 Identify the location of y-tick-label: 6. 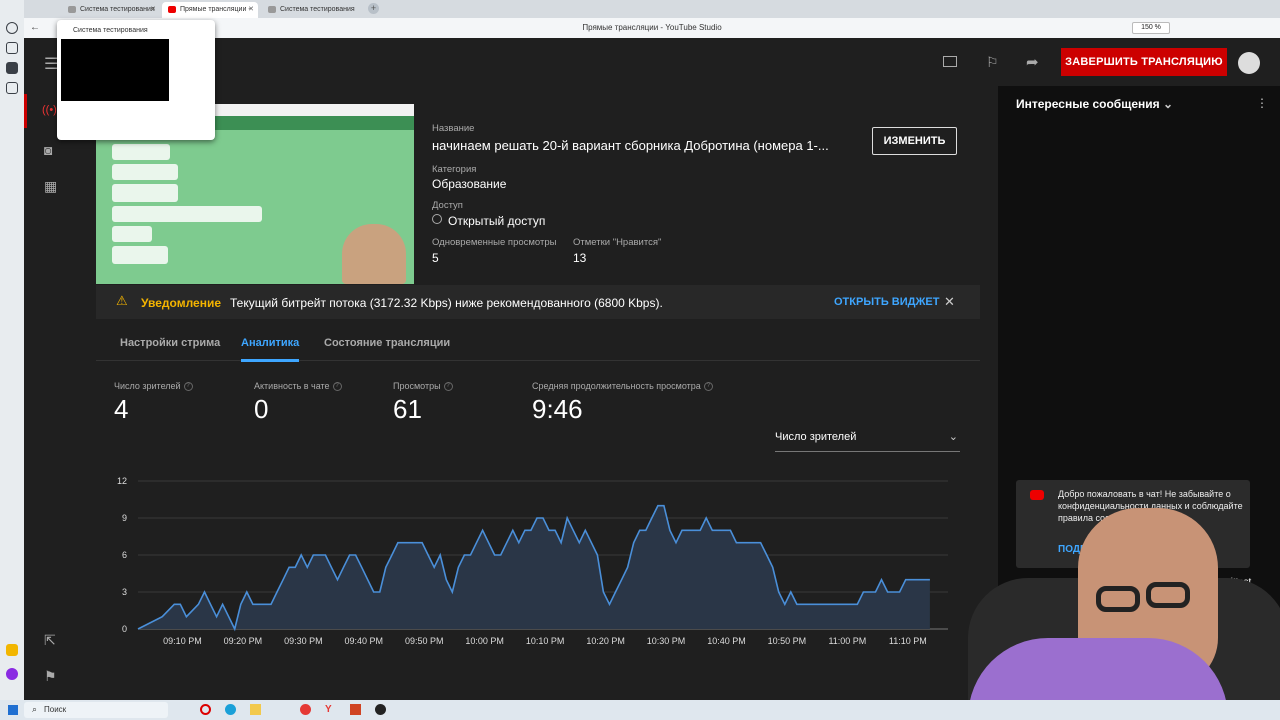
(124, 555).